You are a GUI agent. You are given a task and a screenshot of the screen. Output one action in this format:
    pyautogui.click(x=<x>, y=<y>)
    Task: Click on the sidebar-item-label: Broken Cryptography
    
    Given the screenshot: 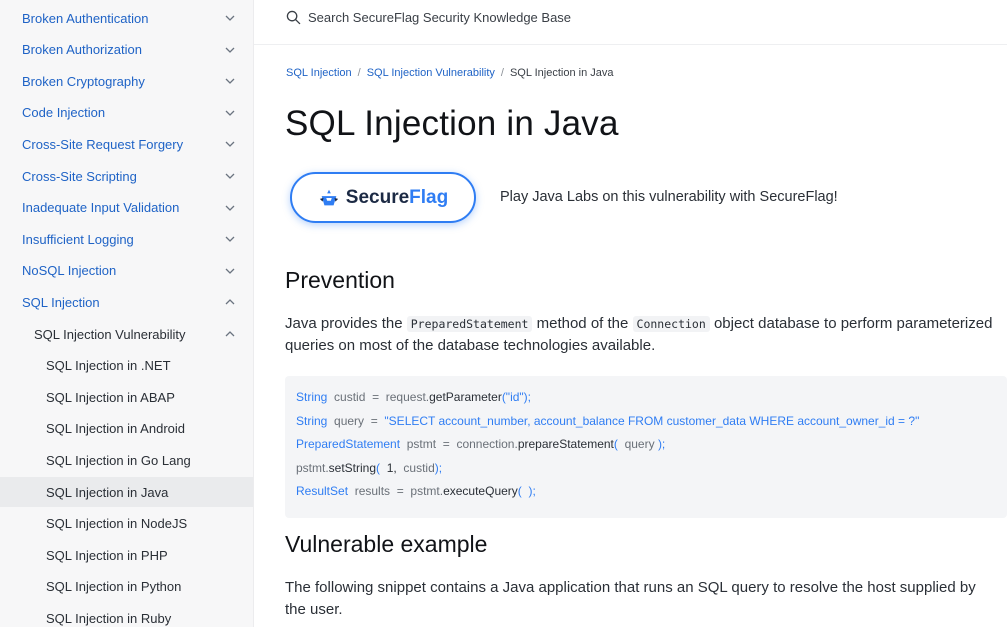 What is the action you would take?
    pyautogui.click(x=83, y=81)
    